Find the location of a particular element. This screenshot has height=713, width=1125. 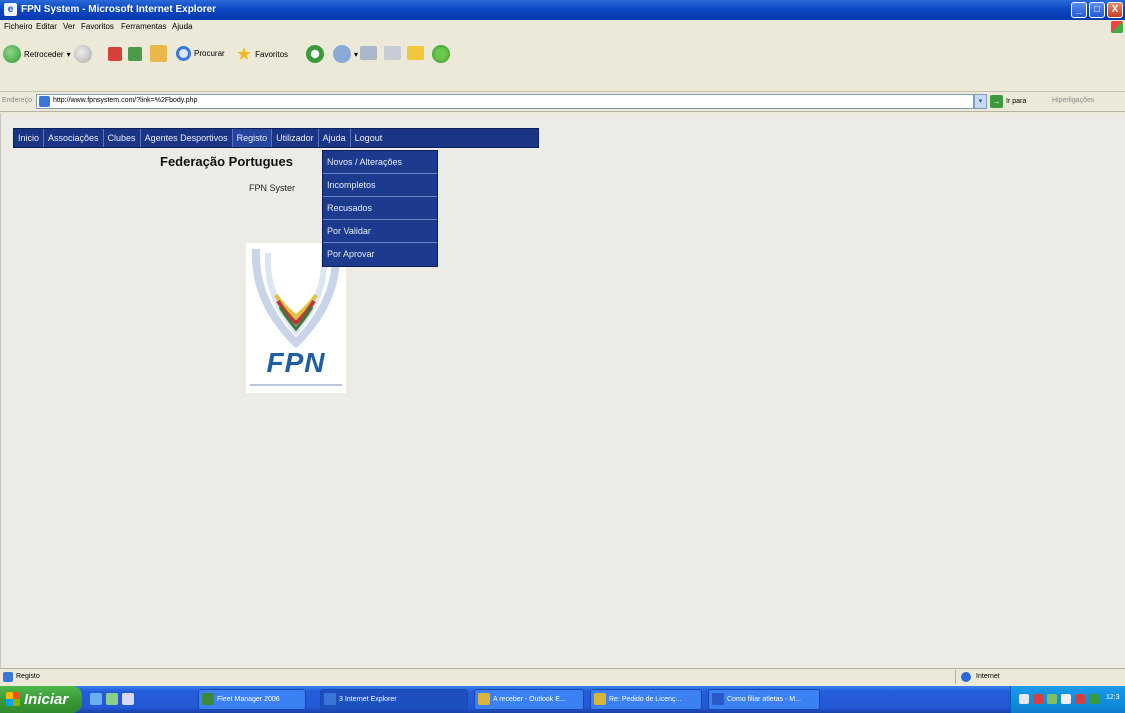

page-heading: Federação Portugues is located at coordinates (226, 161).